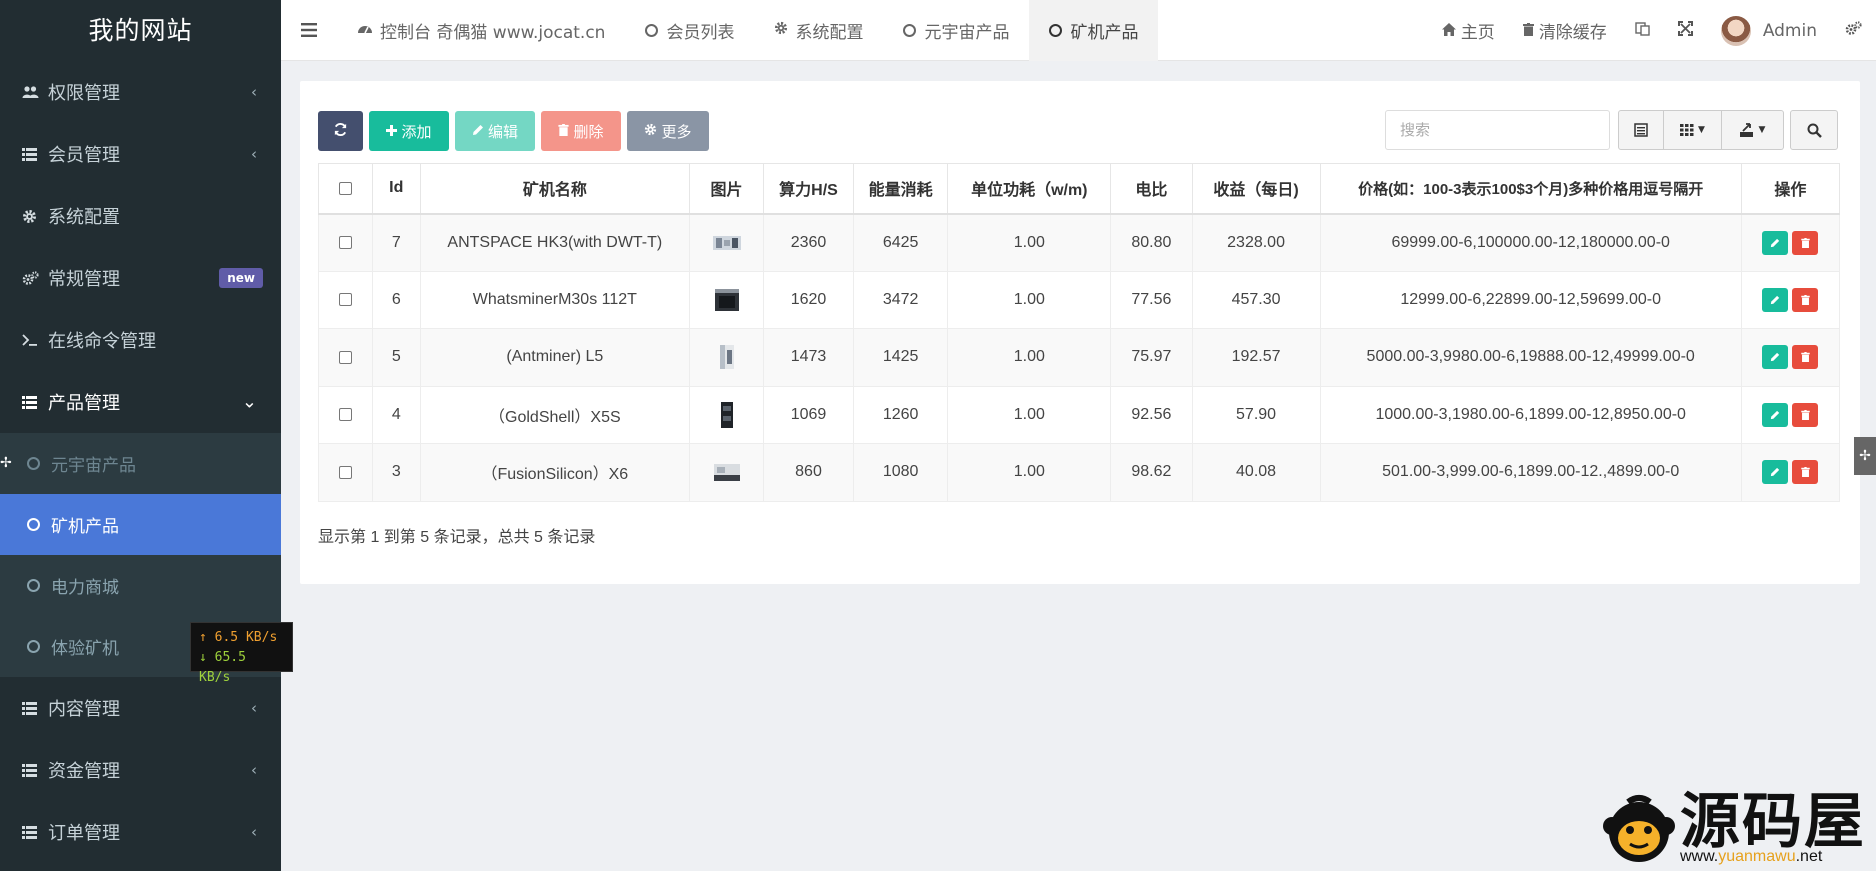 This screenshot has height=871, width=1876. I want to click on gear-icon, so click(650, 131).